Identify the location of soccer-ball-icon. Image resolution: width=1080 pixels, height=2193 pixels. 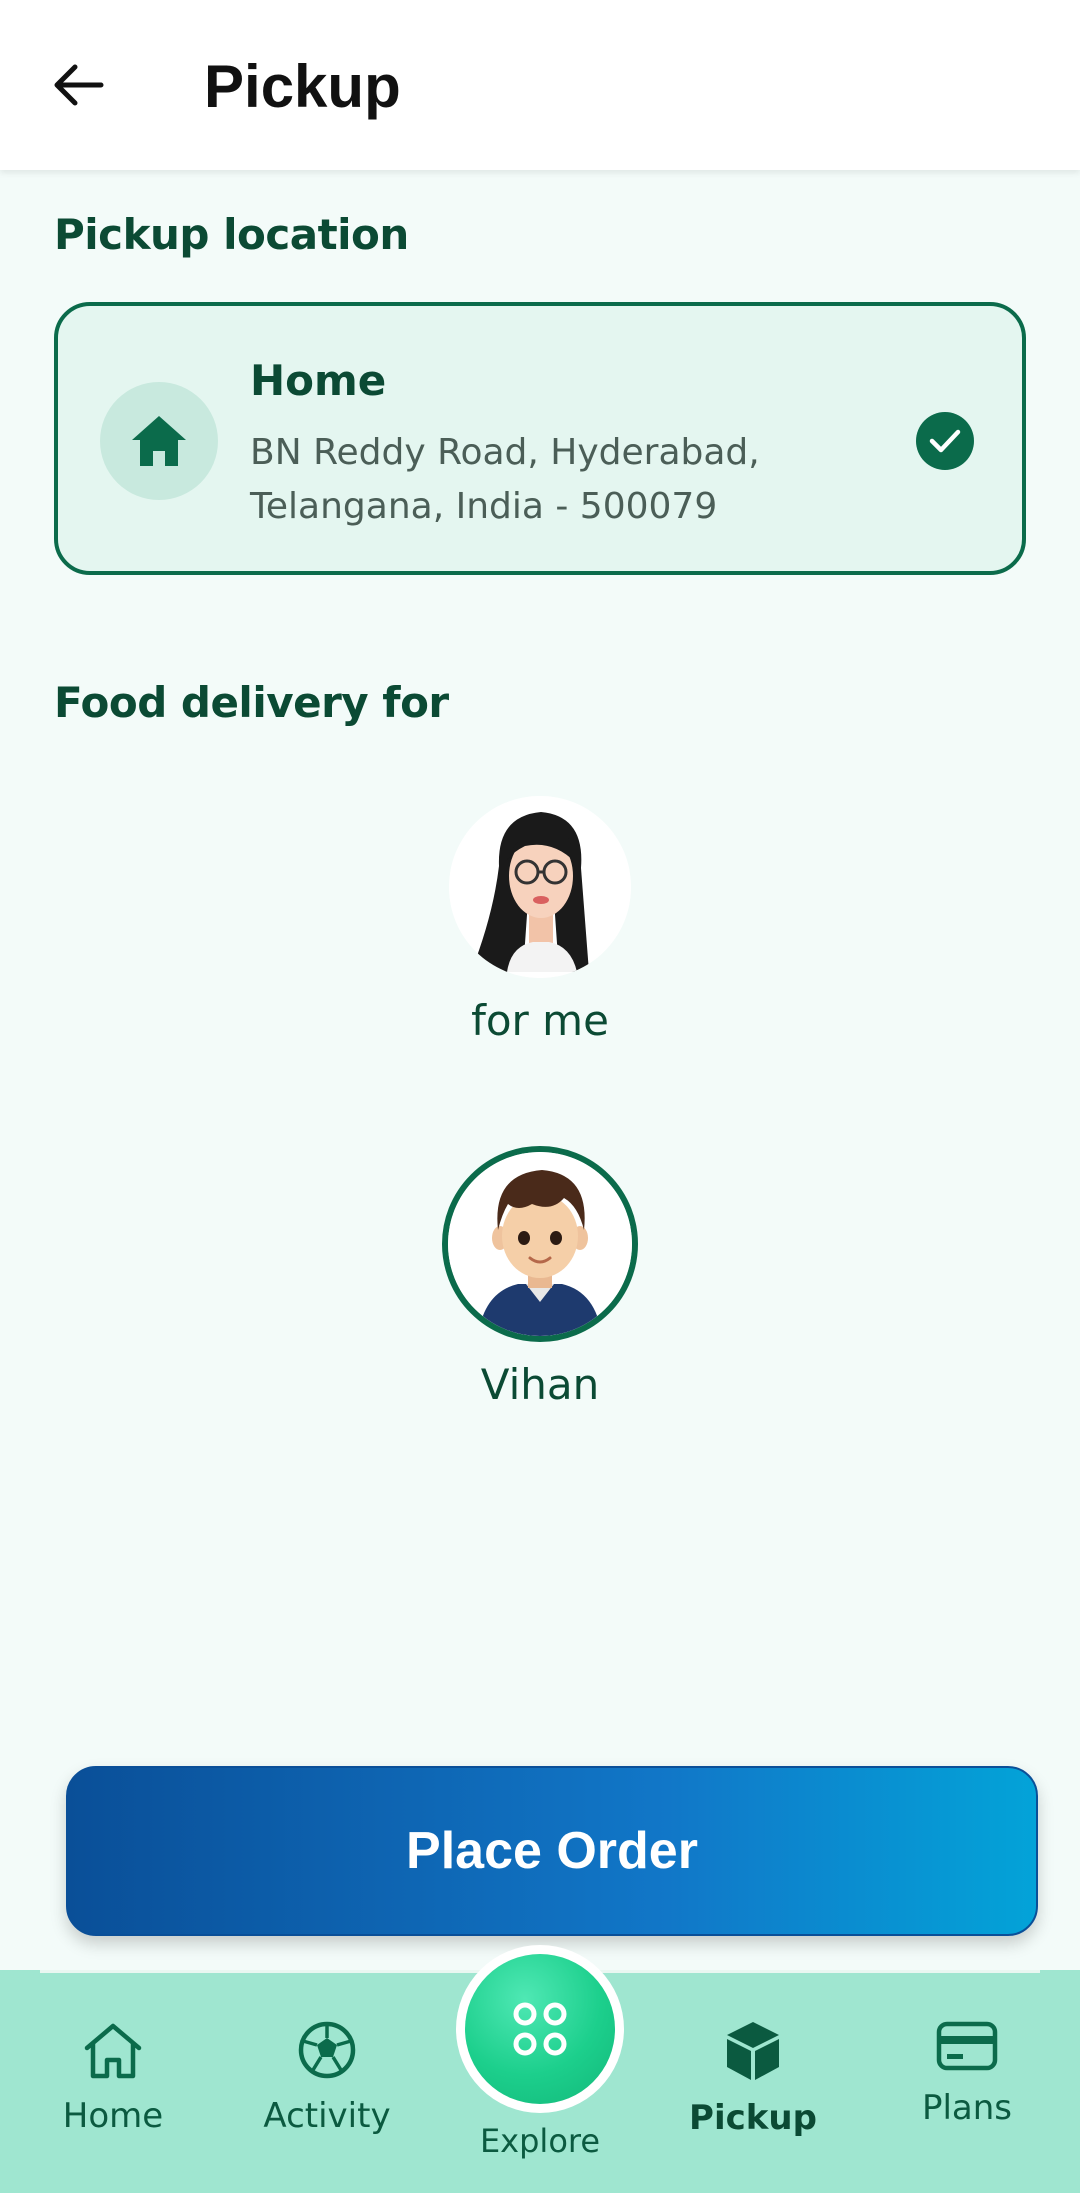
(327, 2050).